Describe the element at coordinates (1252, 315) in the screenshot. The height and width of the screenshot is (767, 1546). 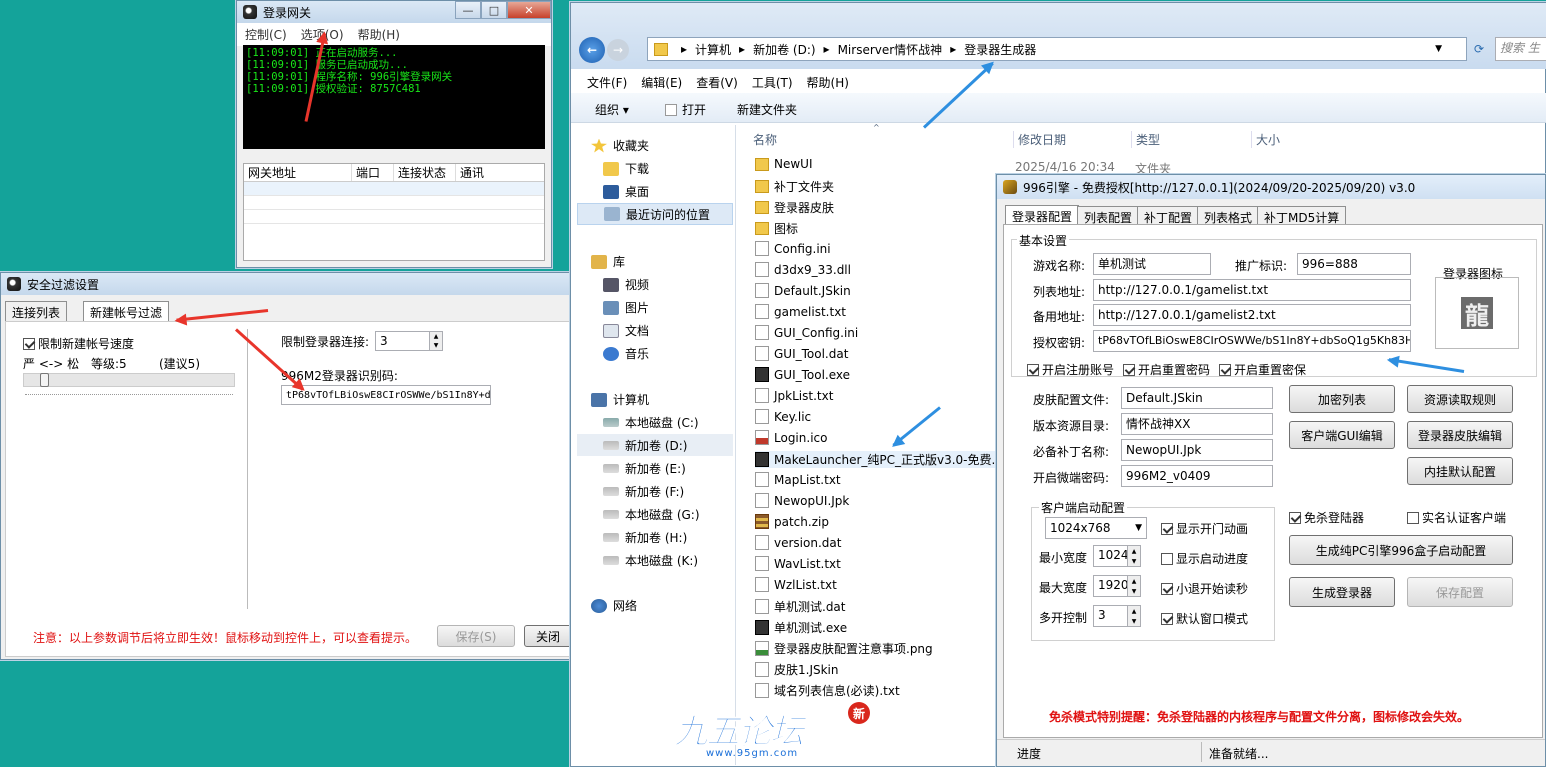
I see `backup-url-input: http://127.0.0.1/gamelist2.txt` at that location.